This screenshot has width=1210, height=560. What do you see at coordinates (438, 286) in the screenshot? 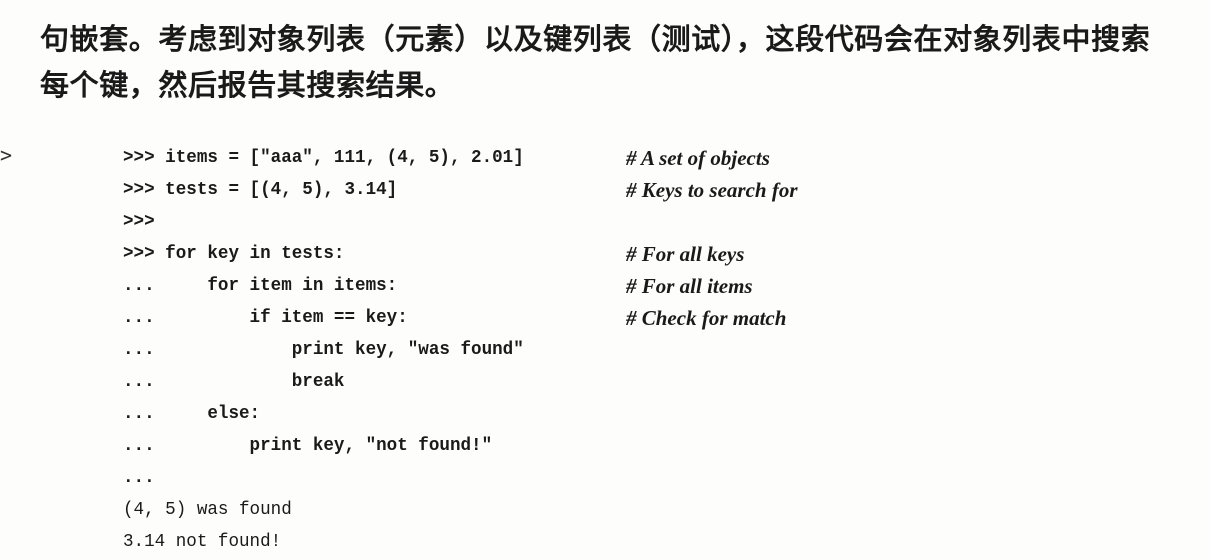
I see `code-line: ... for item in items: # For all items` at bounding box center [438, 286].